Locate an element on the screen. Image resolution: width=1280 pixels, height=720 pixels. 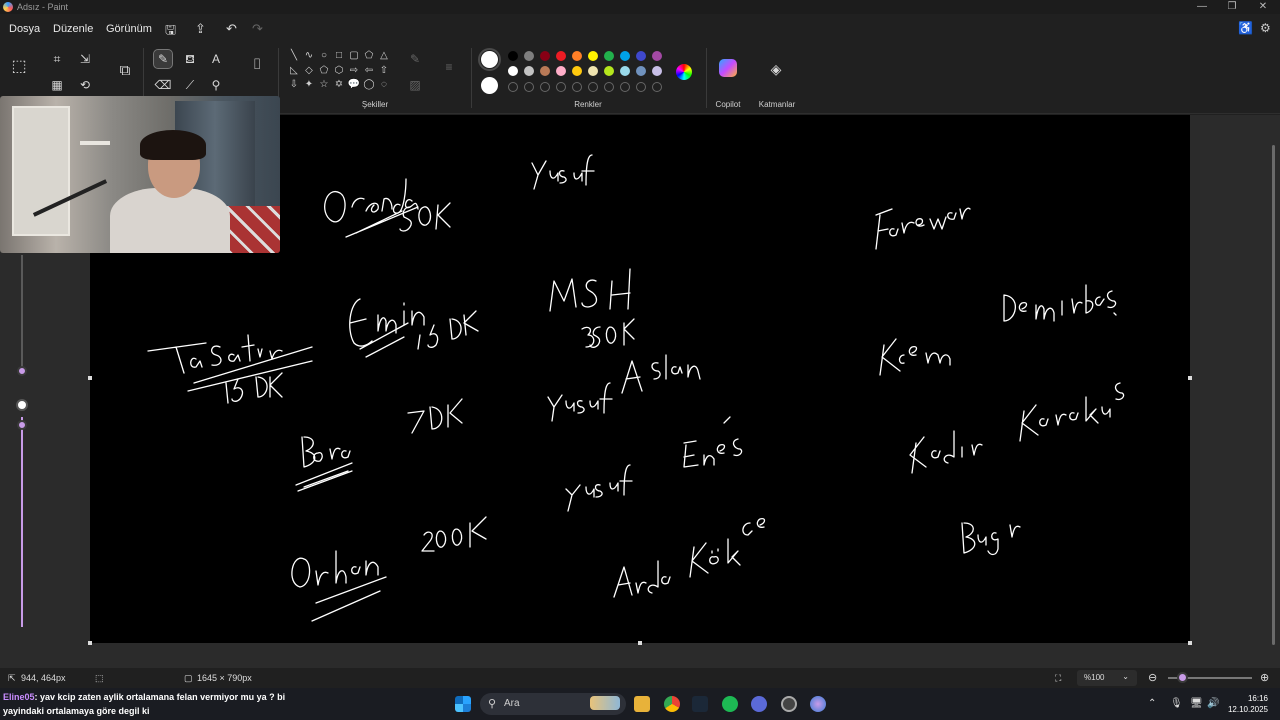
opacity-slider-thumb is located at coordinates (22, 425).